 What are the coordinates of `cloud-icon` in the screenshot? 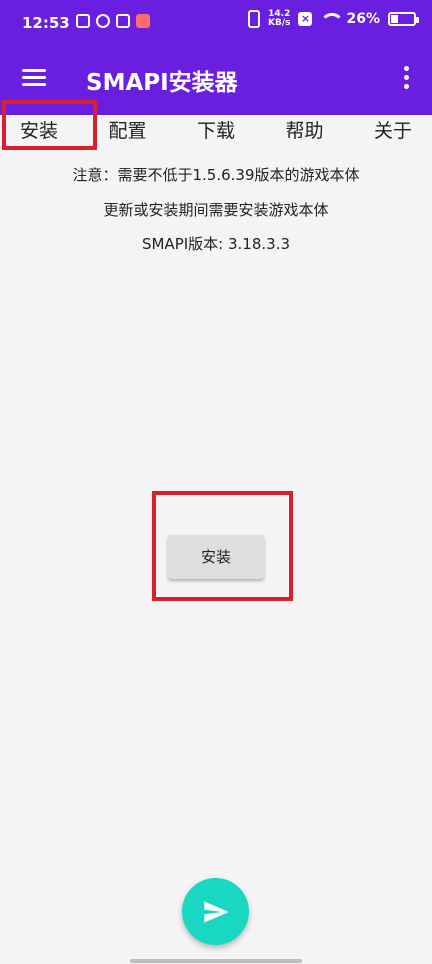 It's located at (103, 21).